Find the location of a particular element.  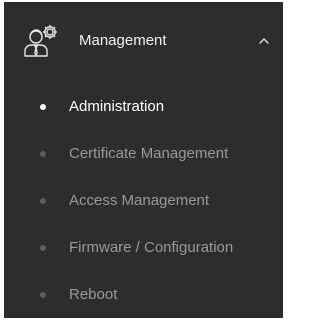

submenu-item-access-management: Access Management is located at coordinates (143, 199).